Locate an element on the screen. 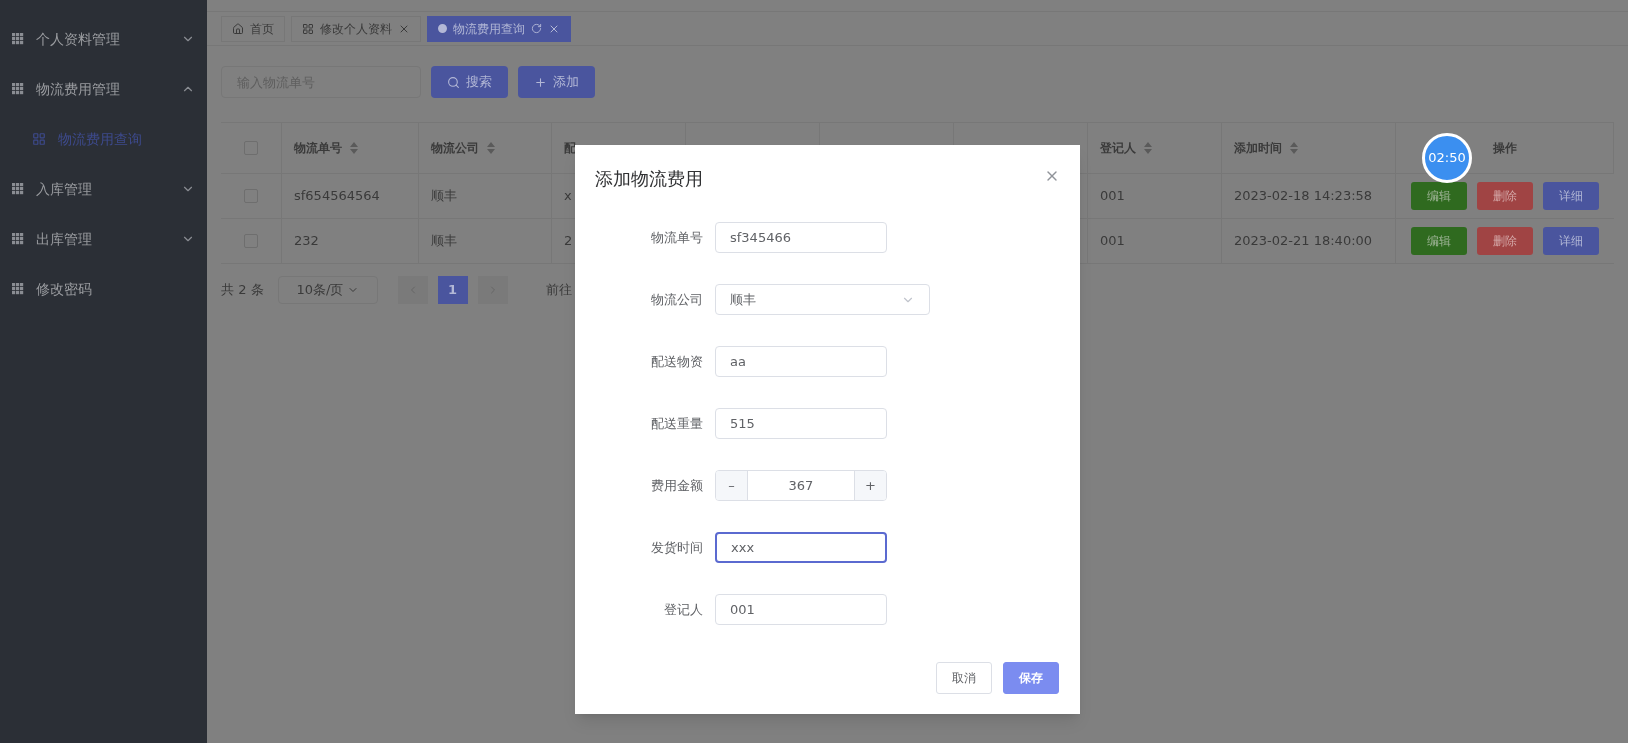 Image resolution: width=1628 pixels, height=743 pixels. sidebar-item: 修改密码 is located at coordinates (103, 289).